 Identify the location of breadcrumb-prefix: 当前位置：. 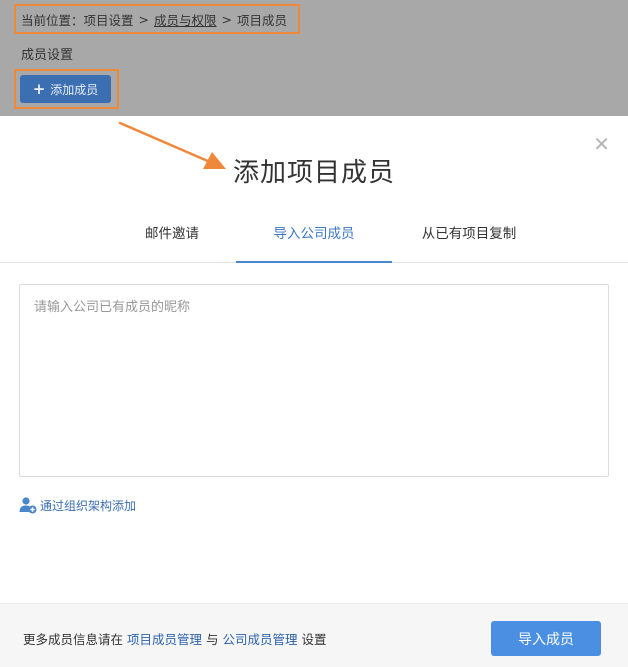
(52, 20).